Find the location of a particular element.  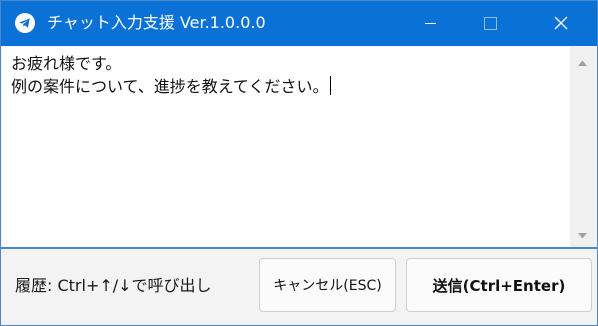

cancel-button-label: キャンセル(ESC) is located at coordinates (327, 286).